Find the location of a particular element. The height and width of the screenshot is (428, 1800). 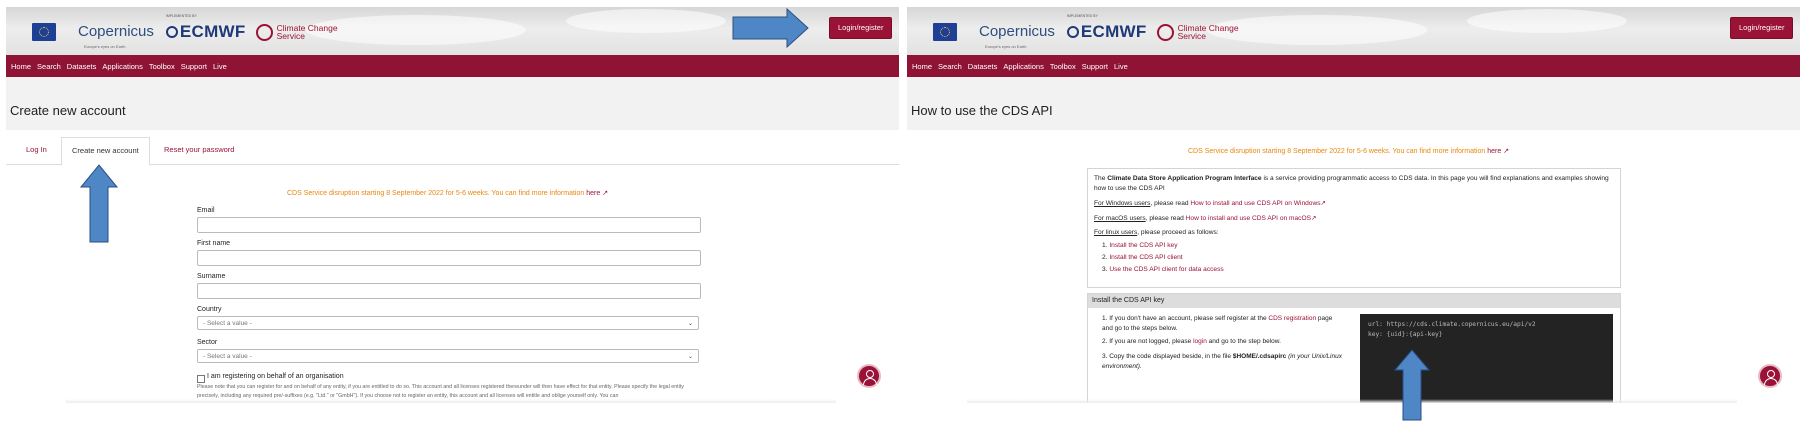

page-title: How to use the CDS API is located at coordinates (982, 110).